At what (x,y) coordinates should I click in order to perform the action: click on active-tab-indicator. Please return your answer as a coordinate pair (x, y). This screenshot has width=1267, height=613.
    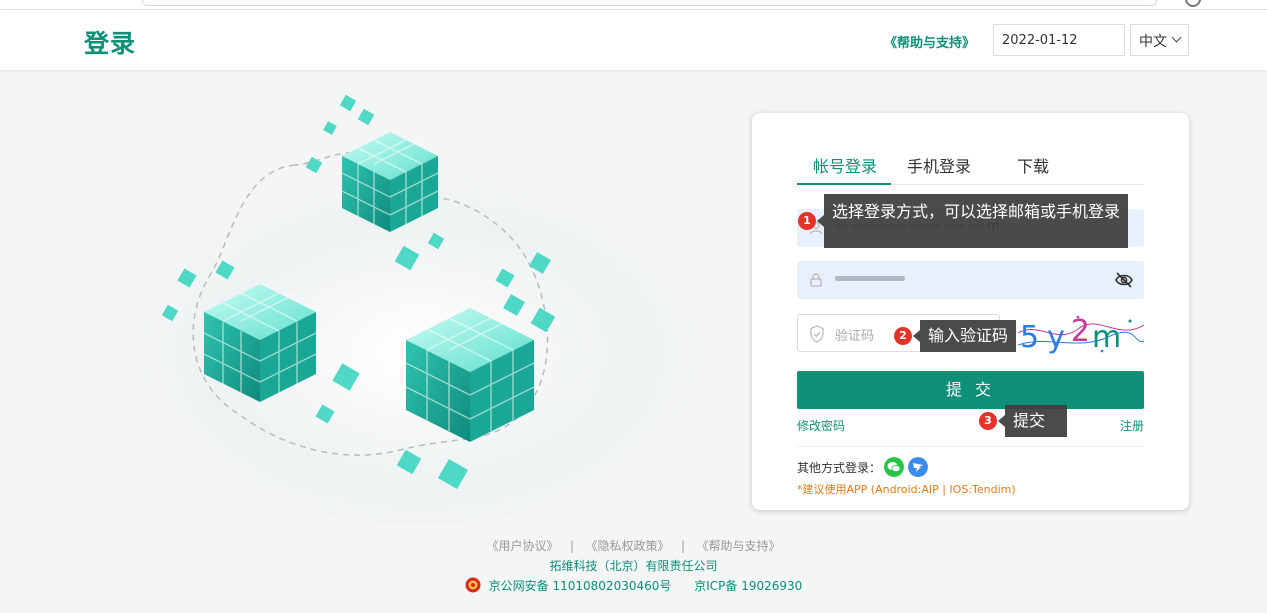
    Looking at the image, I should click on (844, 184).